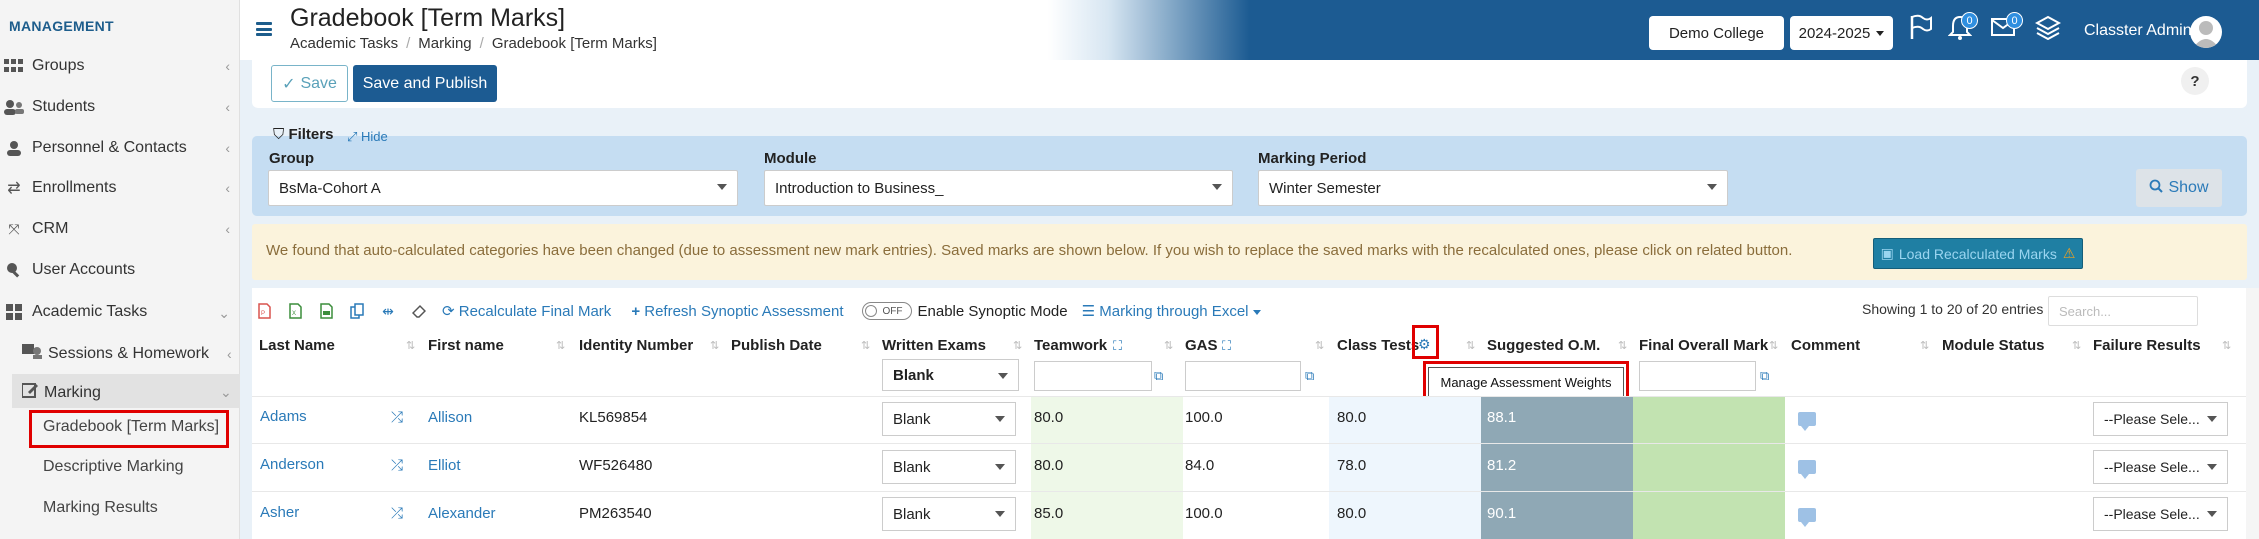 The image size is (2259, 539). What do you see at coordinates (1201, 345) in the screenshot?
I see `col-gas: GAS` at bounding box center [1201, 345].